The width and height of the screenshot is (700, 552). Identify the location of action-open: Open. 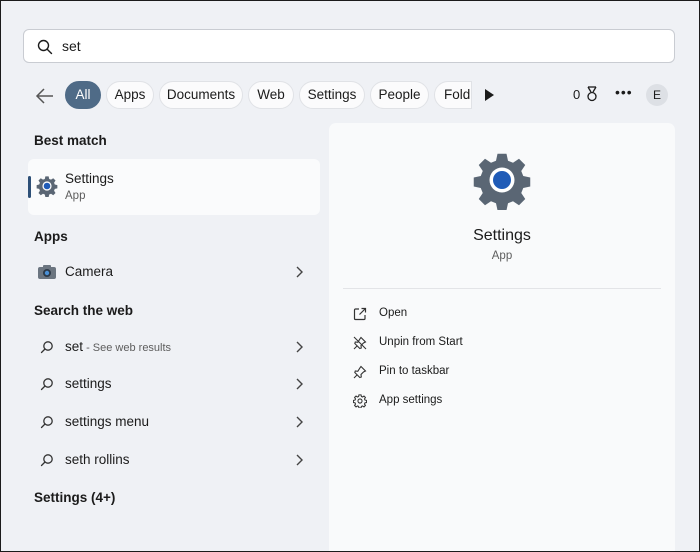
(495, 315).